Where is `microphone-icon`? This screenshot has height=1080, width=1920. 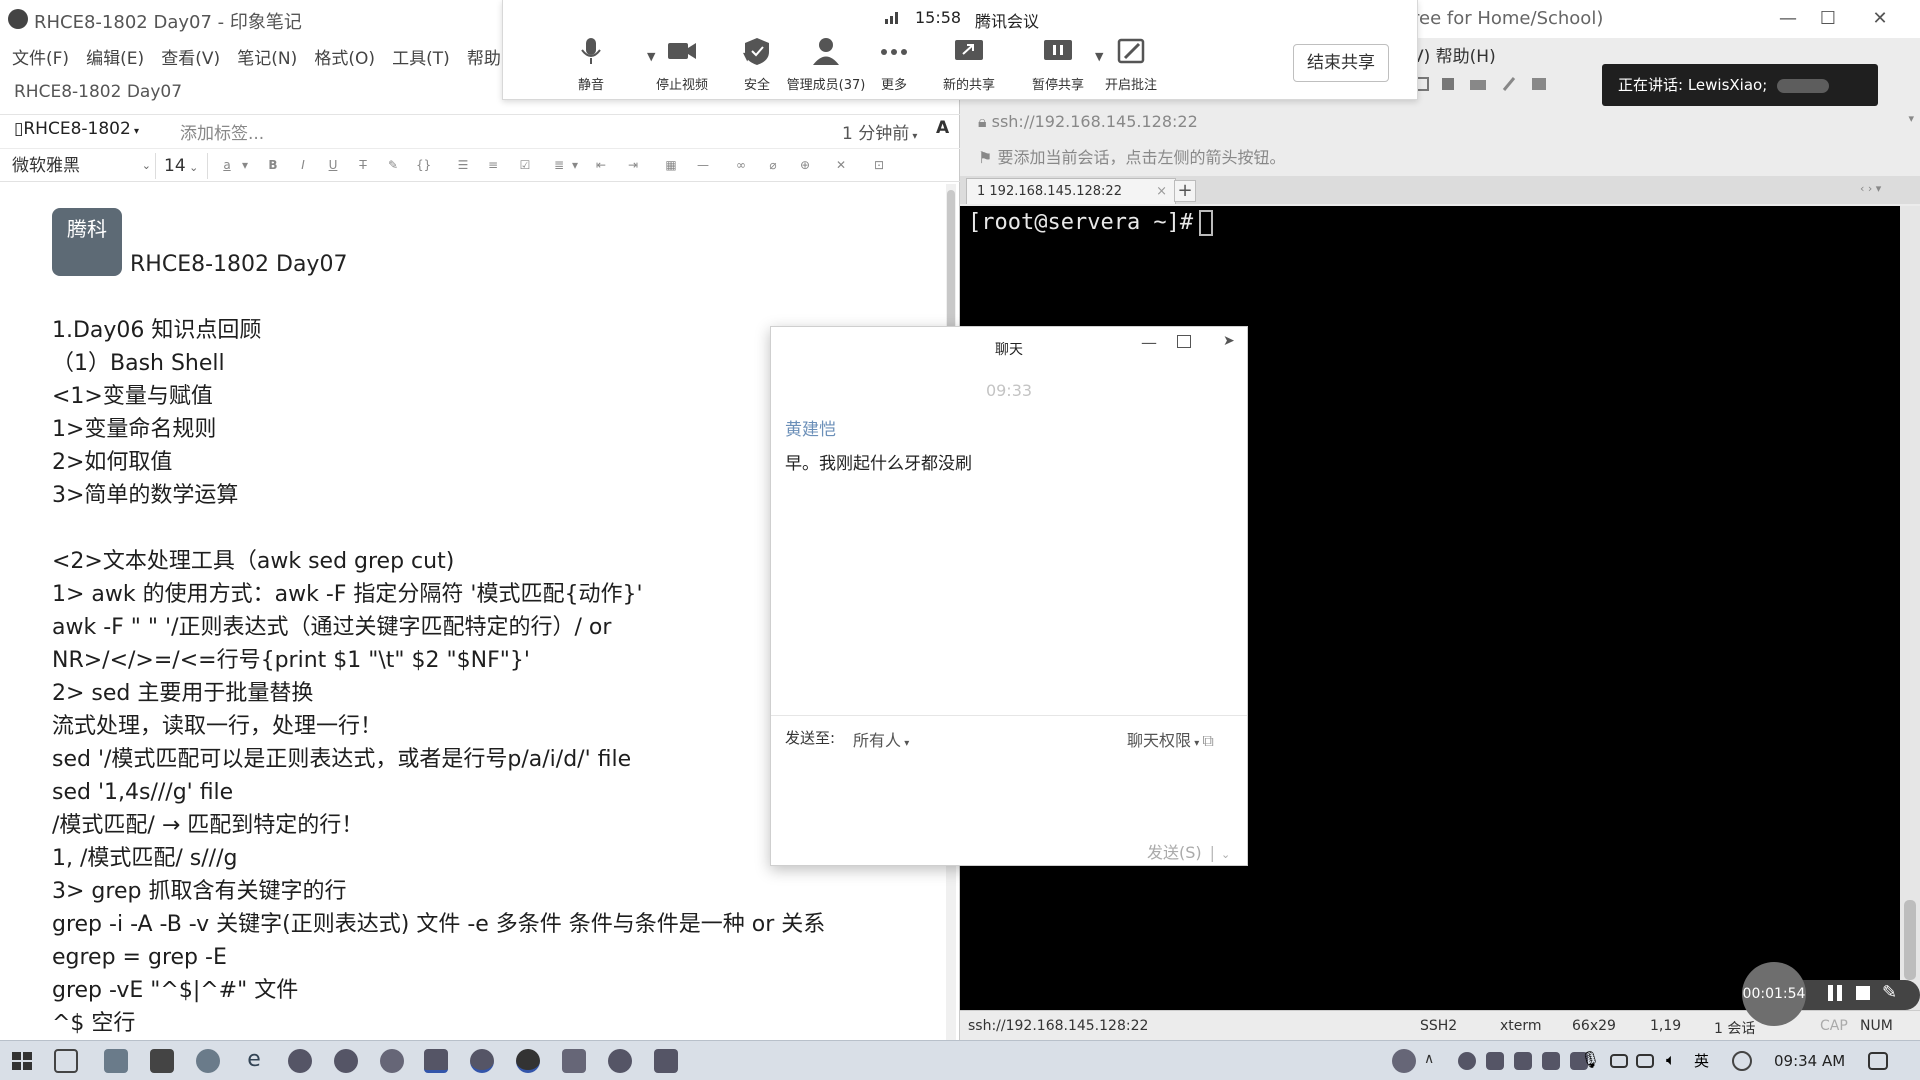
microphone-icon is located at coordinates (591, 51).